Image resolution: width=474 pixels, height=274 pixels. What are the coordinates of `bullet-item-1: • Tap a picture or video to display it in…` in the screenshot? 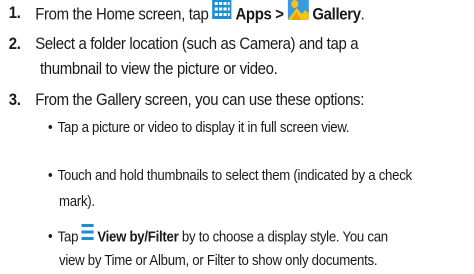 It's located at (199, 127).